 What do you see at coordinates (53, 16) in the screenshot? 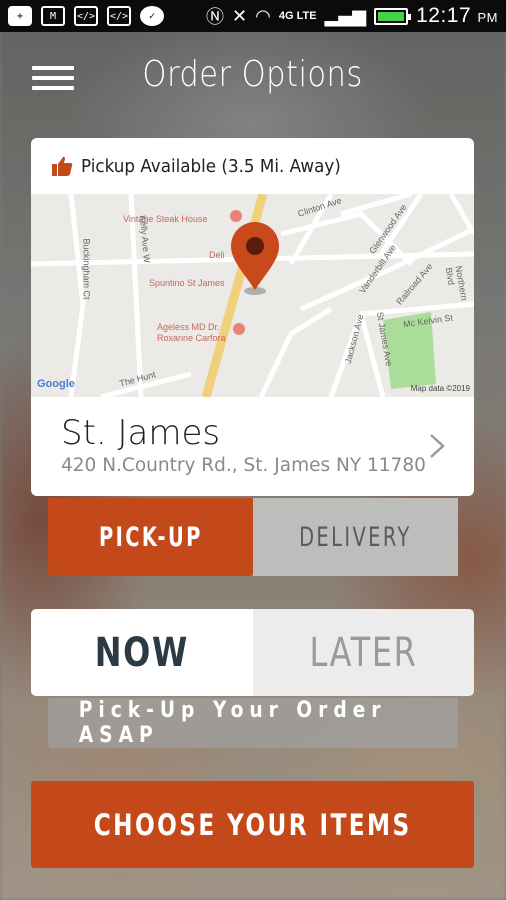
I see `gmail-icon: M` at bounding box center [53, 16].